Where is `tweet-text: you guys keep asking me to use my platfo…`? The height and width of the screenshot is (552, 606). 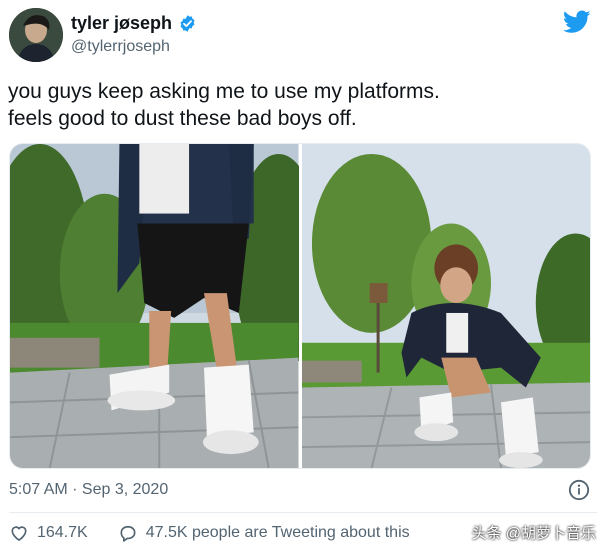 tweet-text: you guys keep asking me to use my platfo… is located at coordinates (303, 105).